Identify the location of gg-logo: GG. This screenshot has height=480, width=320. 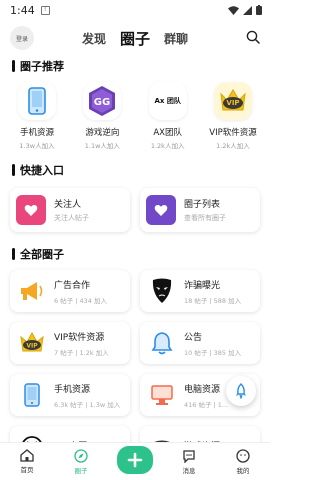
(102, 101).